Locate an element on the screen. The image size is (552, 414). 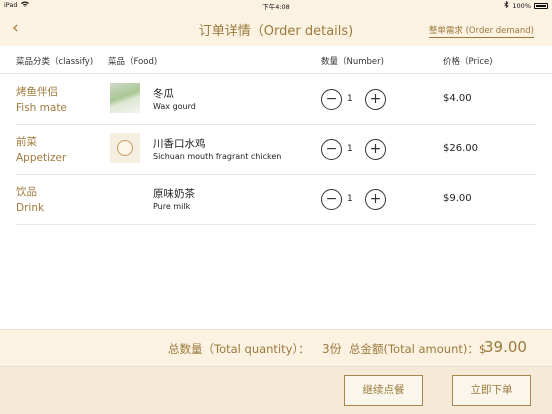
table-row: 烤鱼伴侣 Fish mate 冬瓜 Wax gourd − 1 + $4.00 is located at coordinates (276, 100).